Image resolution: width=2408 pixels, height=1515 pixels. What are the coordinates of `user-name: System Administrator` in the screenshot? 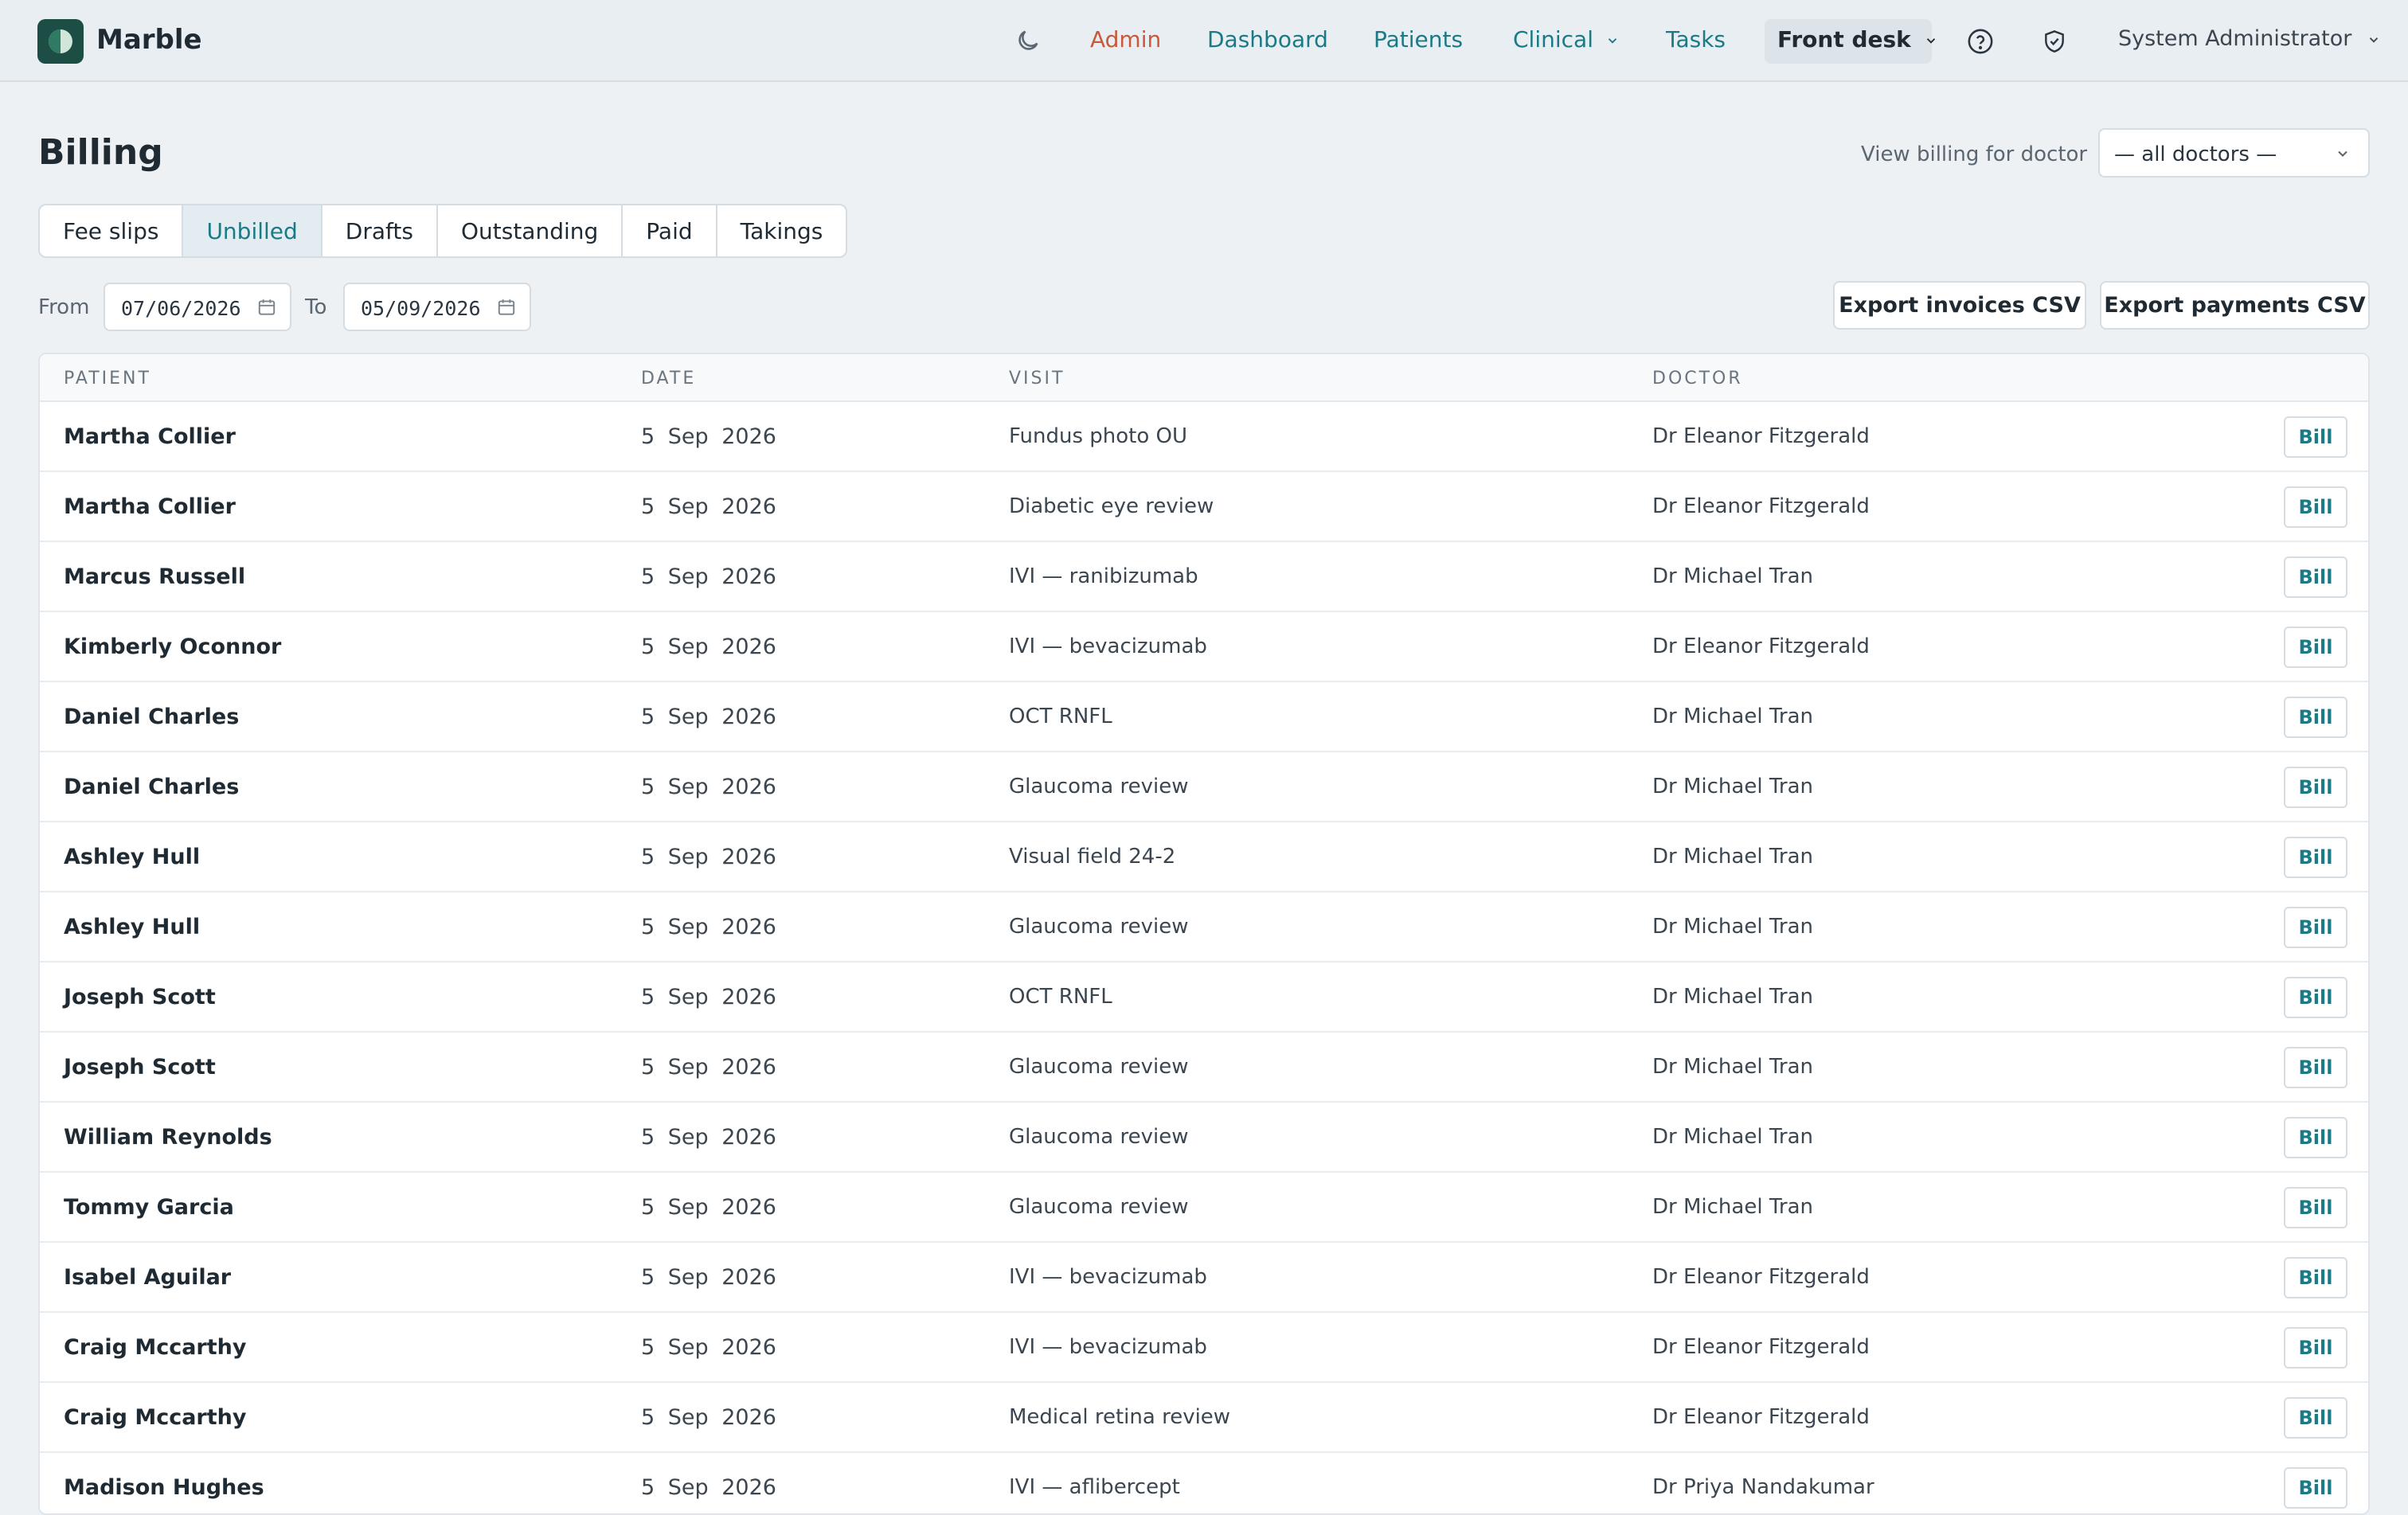 It's located at (2235, 38).